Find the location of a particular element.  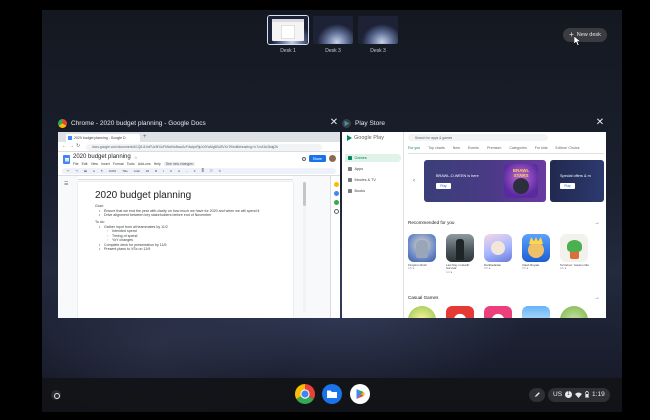

forward-icon: → is located at coordinates (71, 146).